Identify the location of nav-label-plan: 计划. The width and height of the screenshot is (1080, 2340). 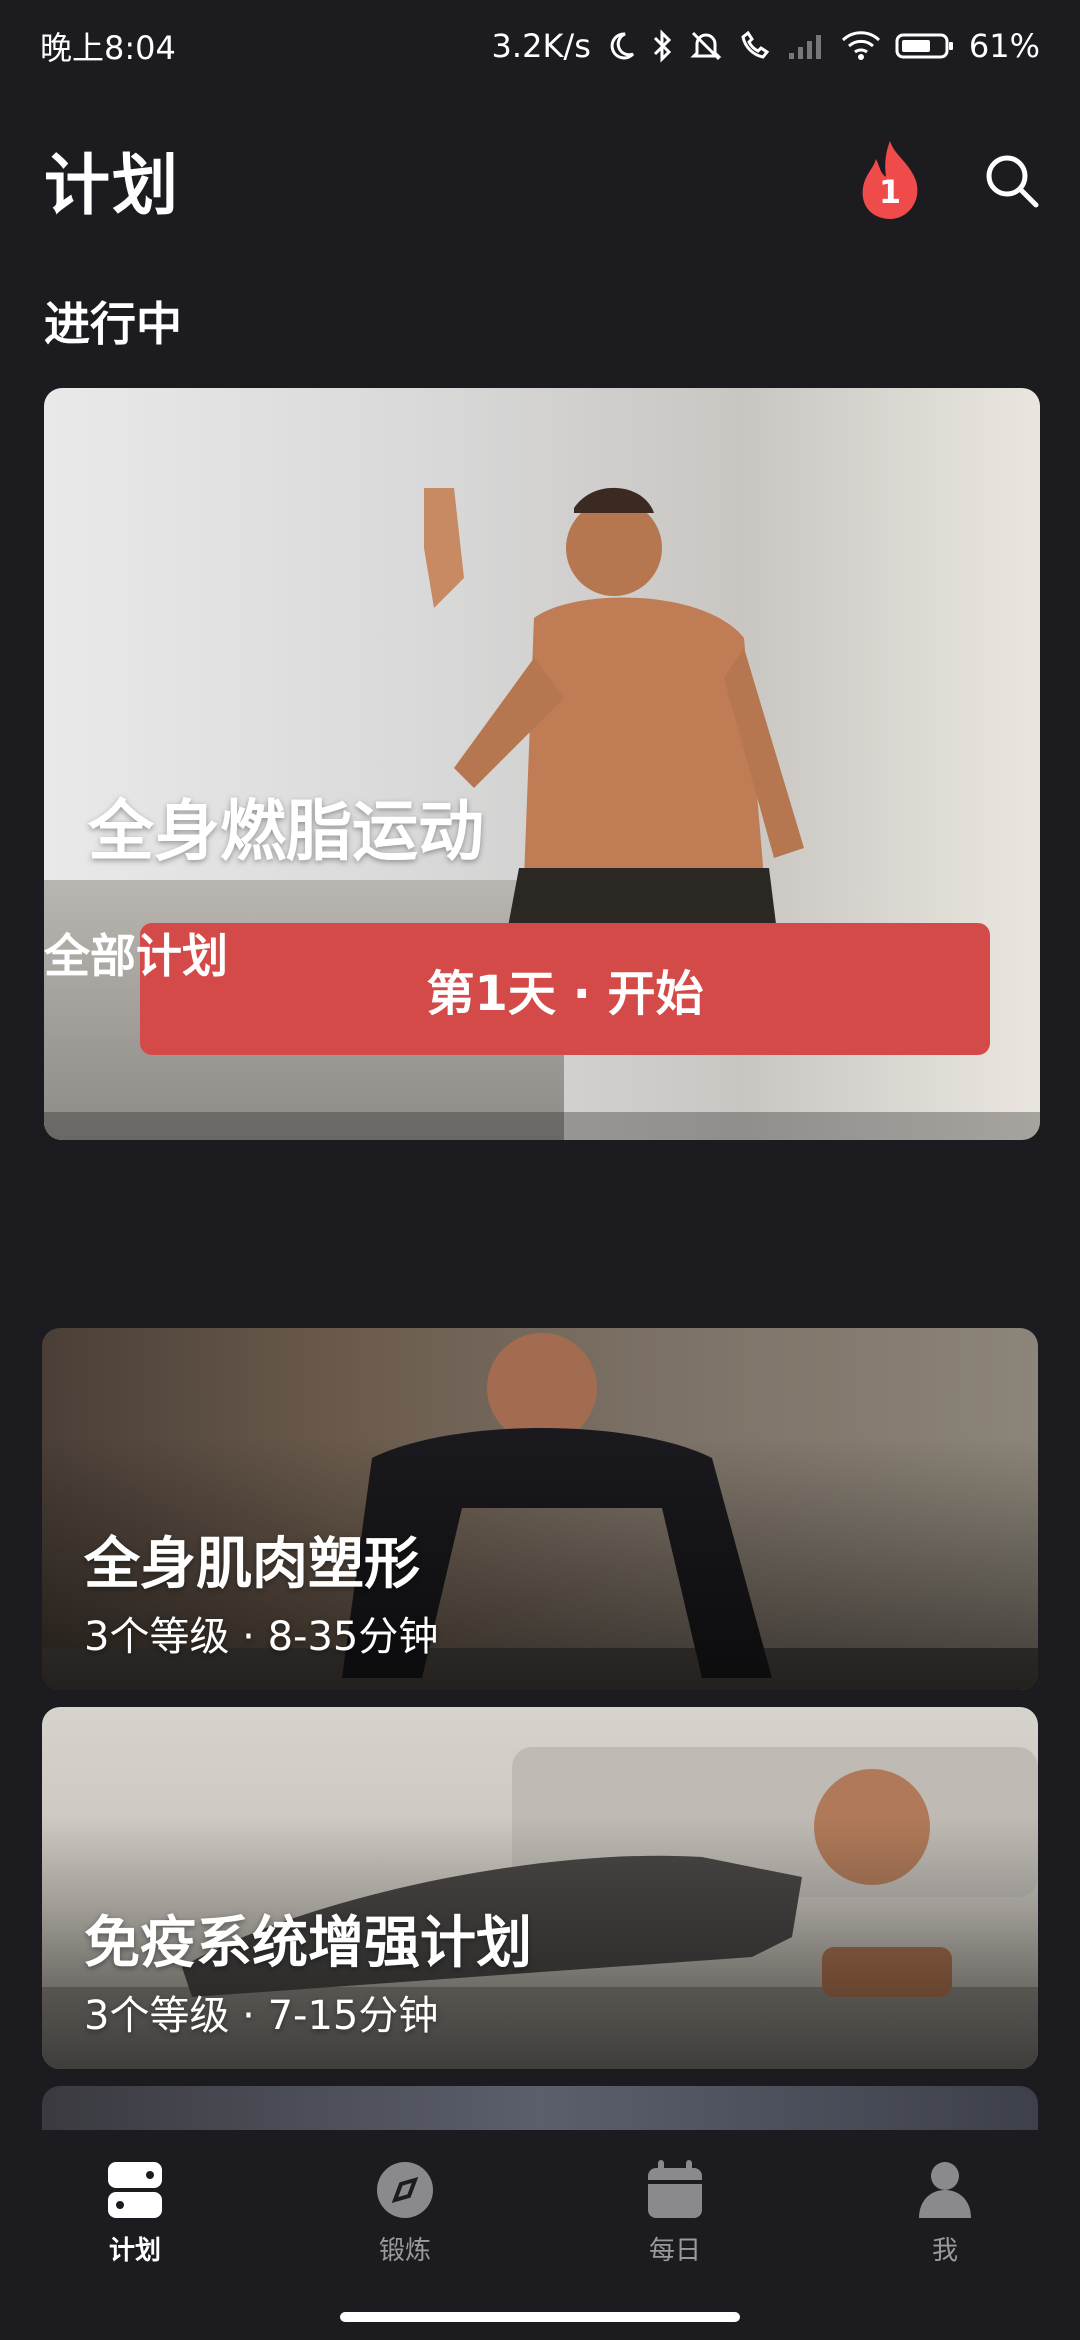
(134, 2251).